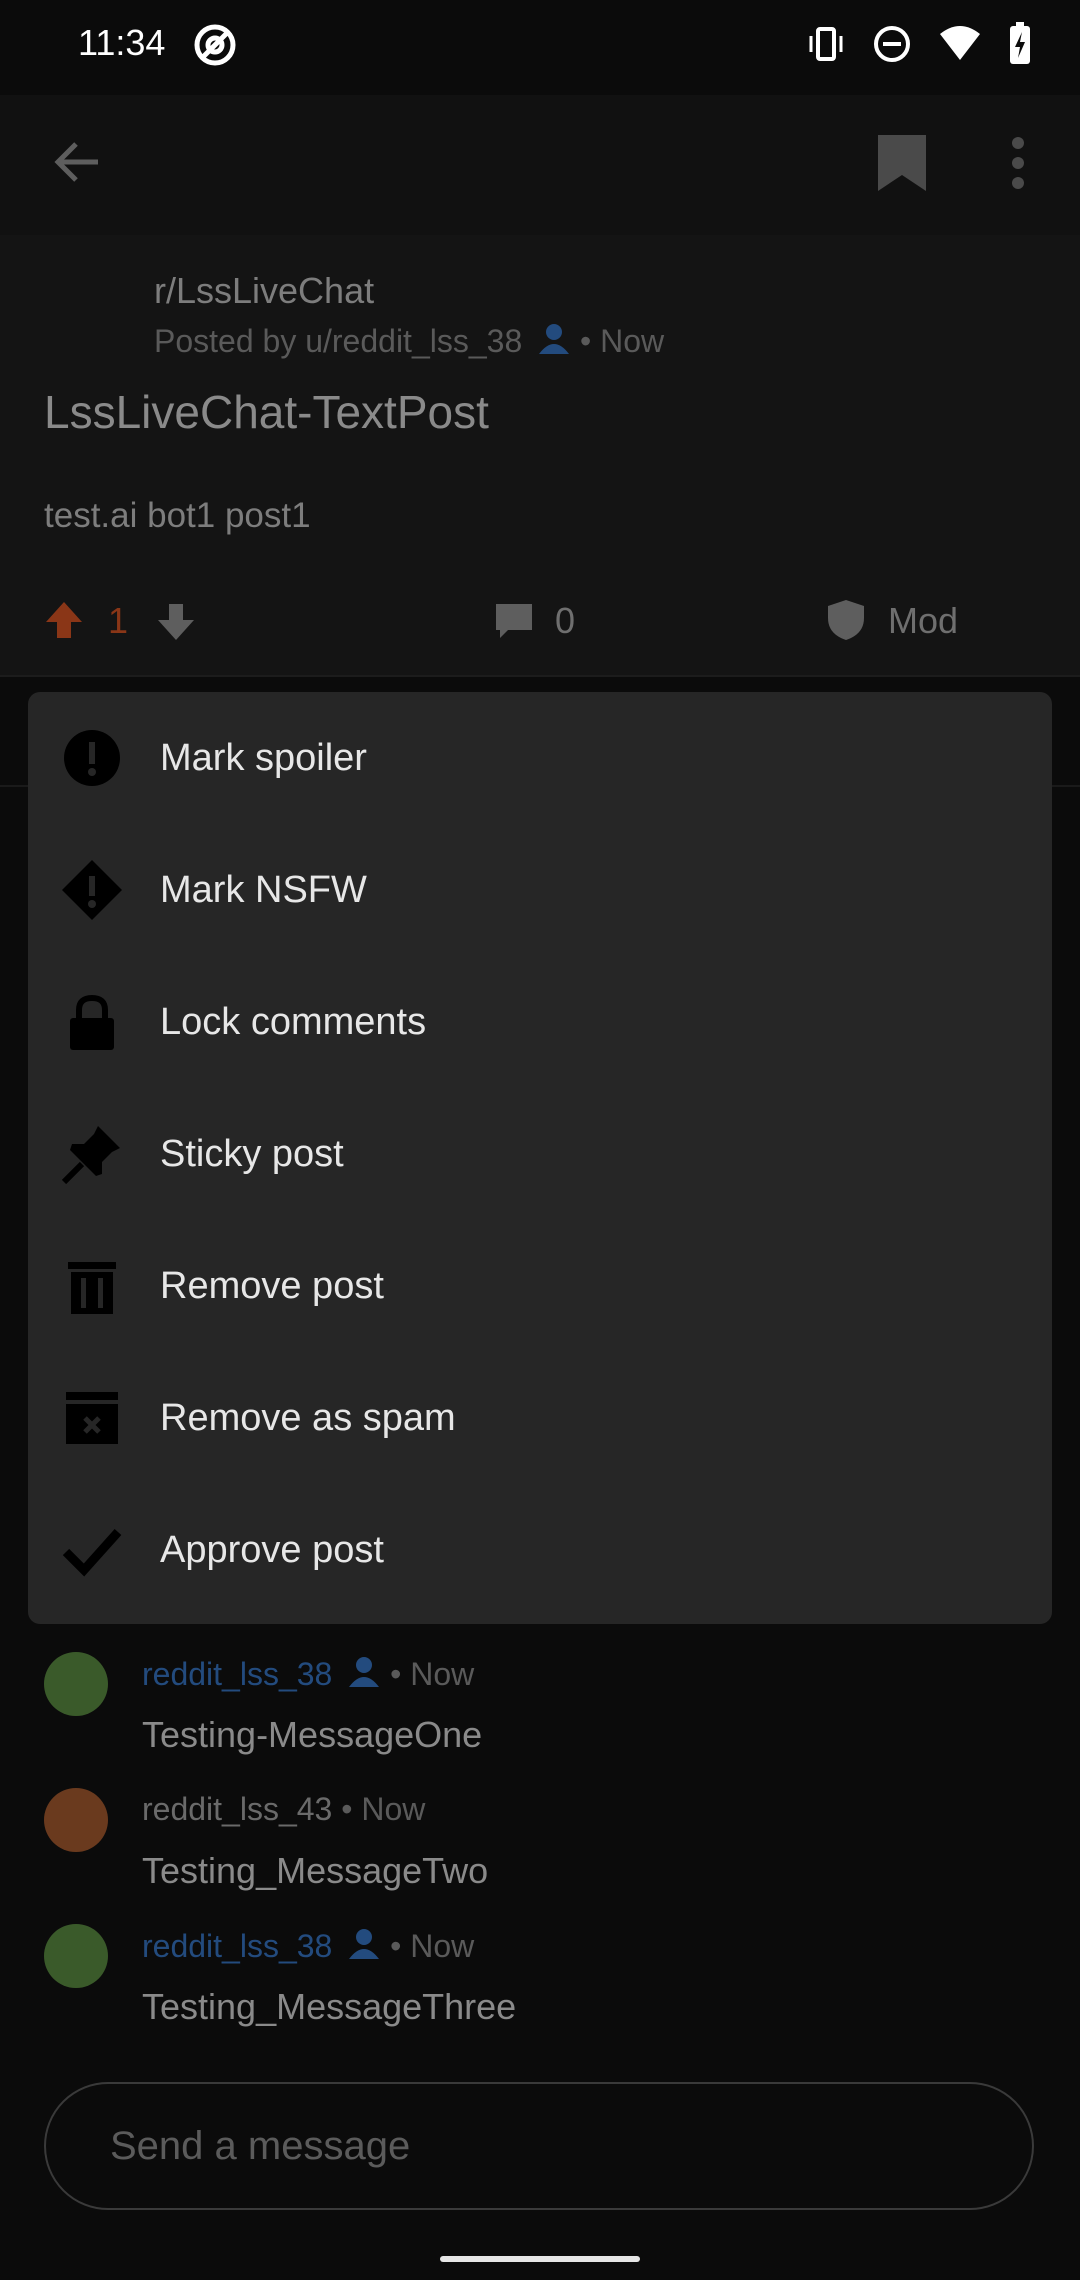 Image resolution: width=1080 pixels, height=2280 pixels. Describe the element at coordinates (177, 515) in the screenshot. I see `post-body: test.ai bot1 post1` at that location.